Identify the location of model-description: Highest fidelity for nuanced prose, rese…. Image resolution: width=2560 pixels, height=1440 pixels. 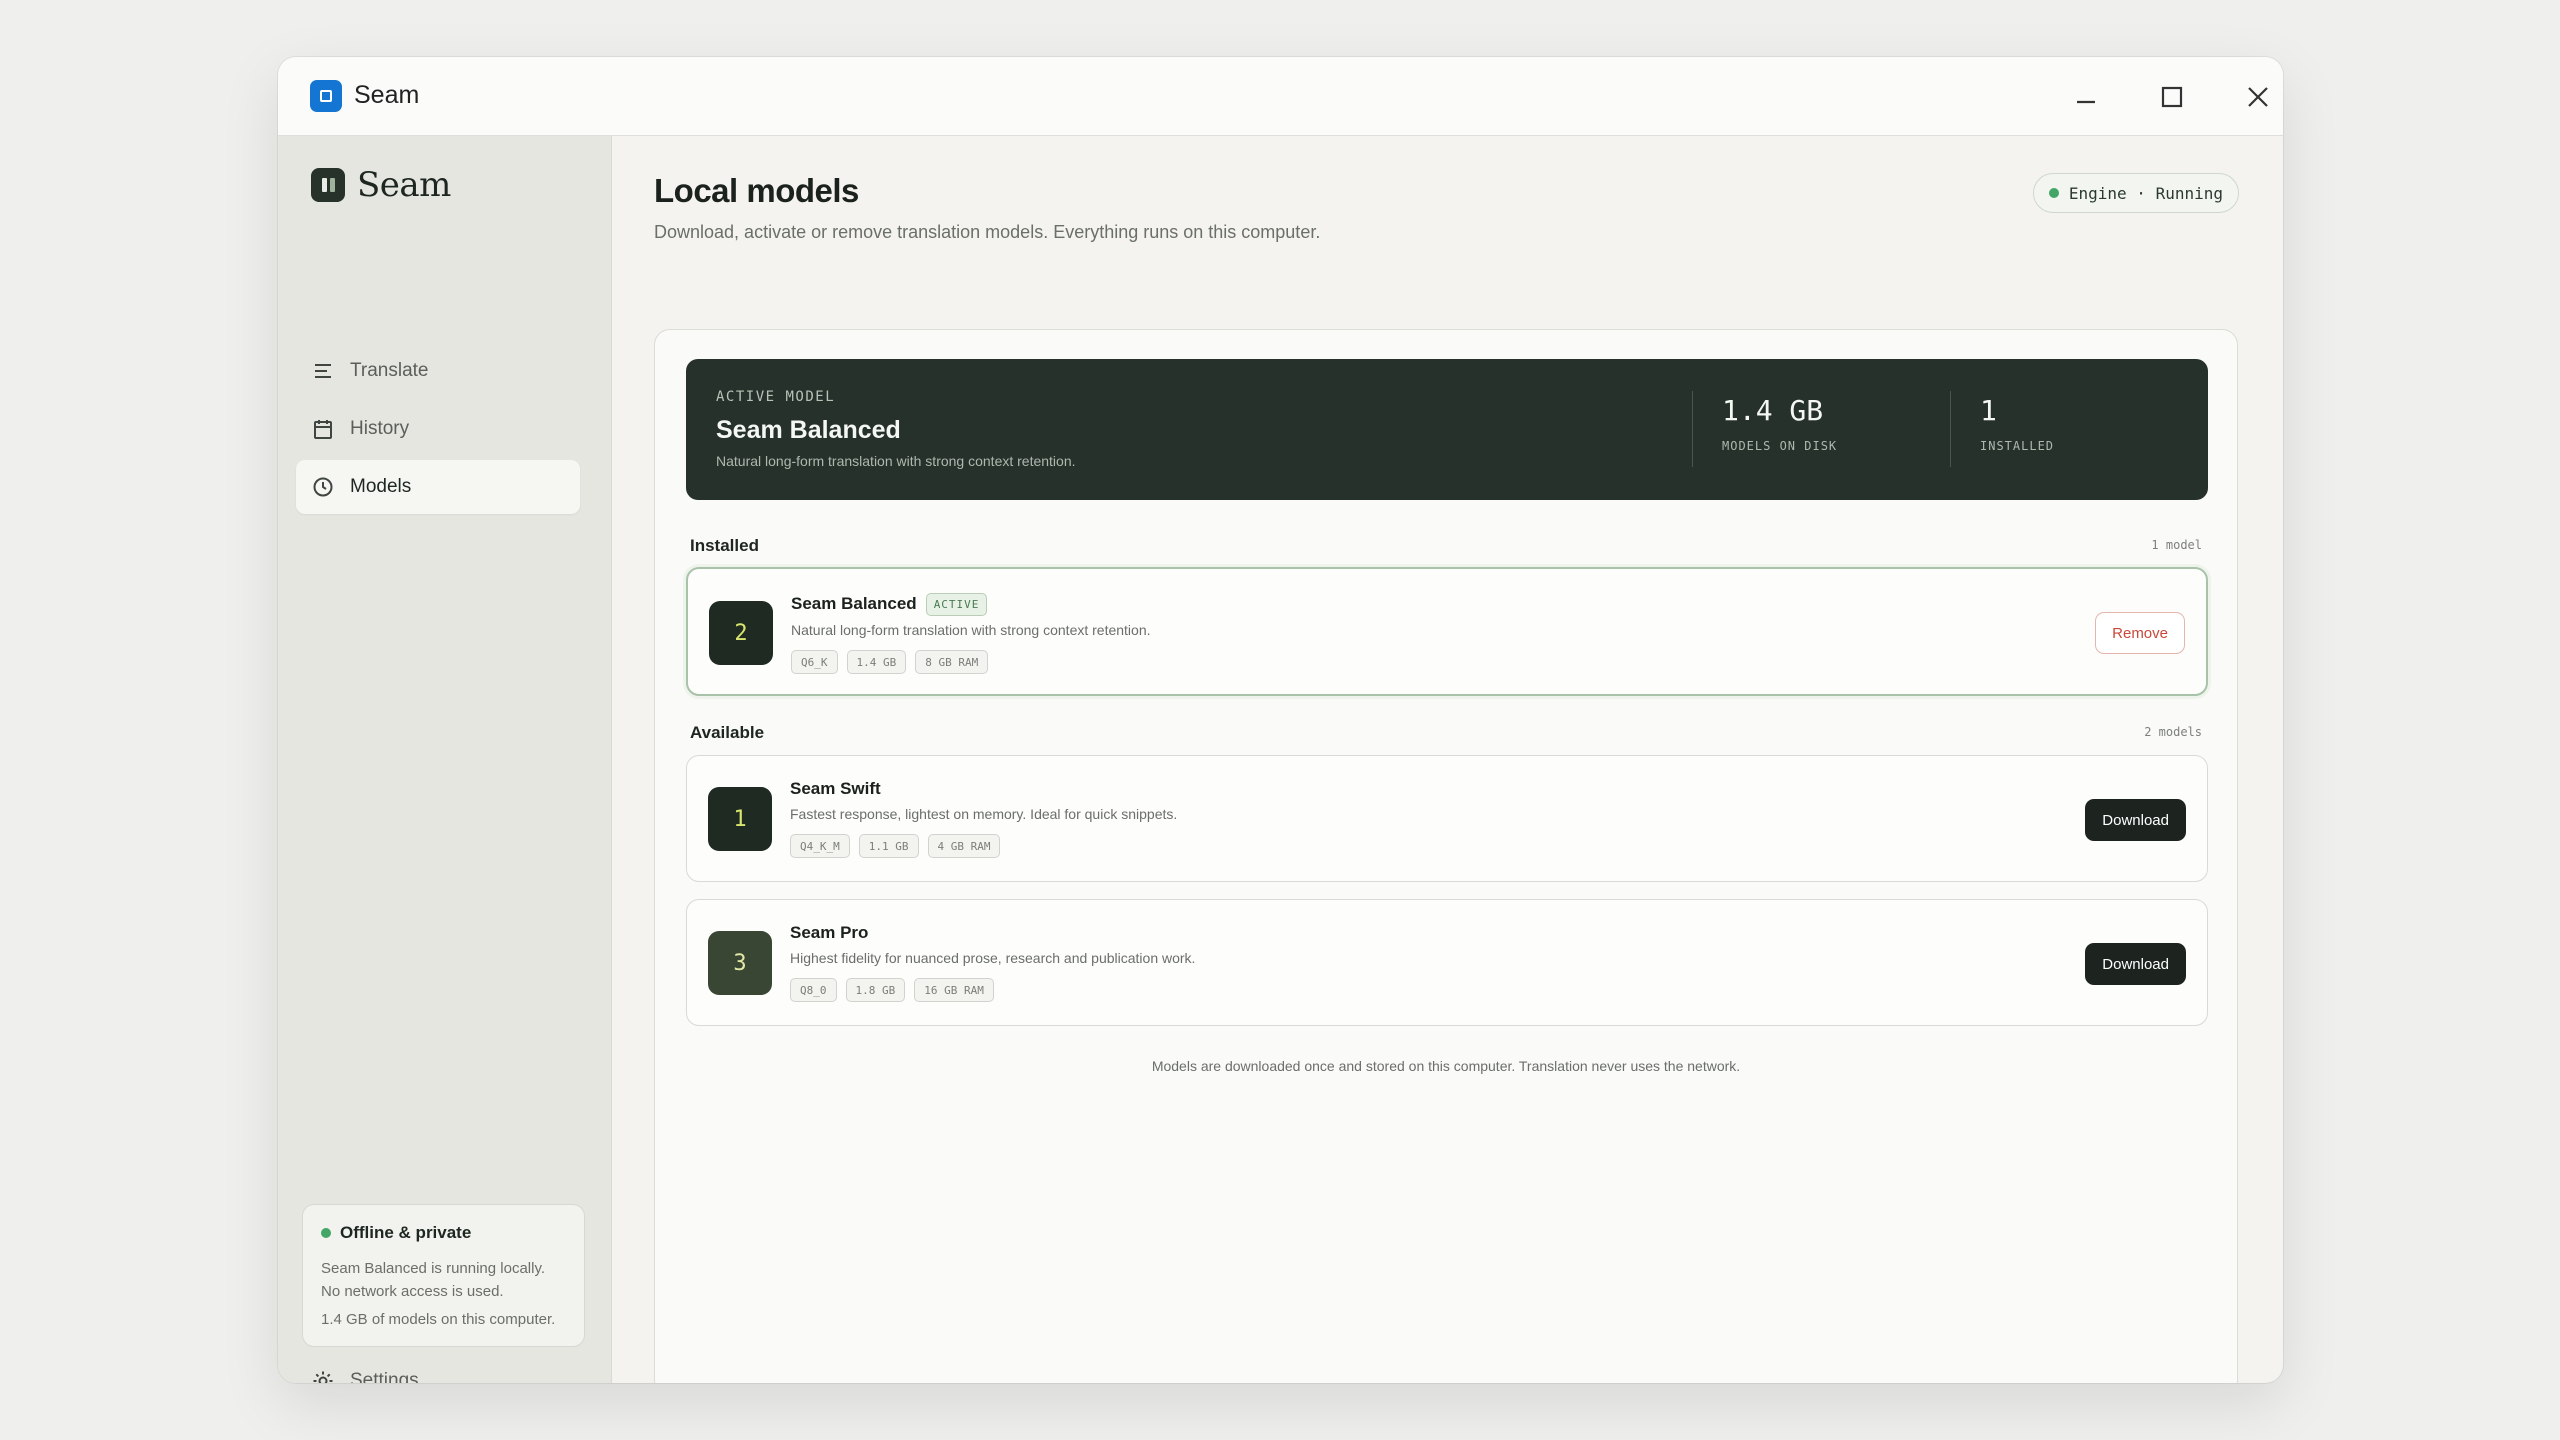
(993, 958).